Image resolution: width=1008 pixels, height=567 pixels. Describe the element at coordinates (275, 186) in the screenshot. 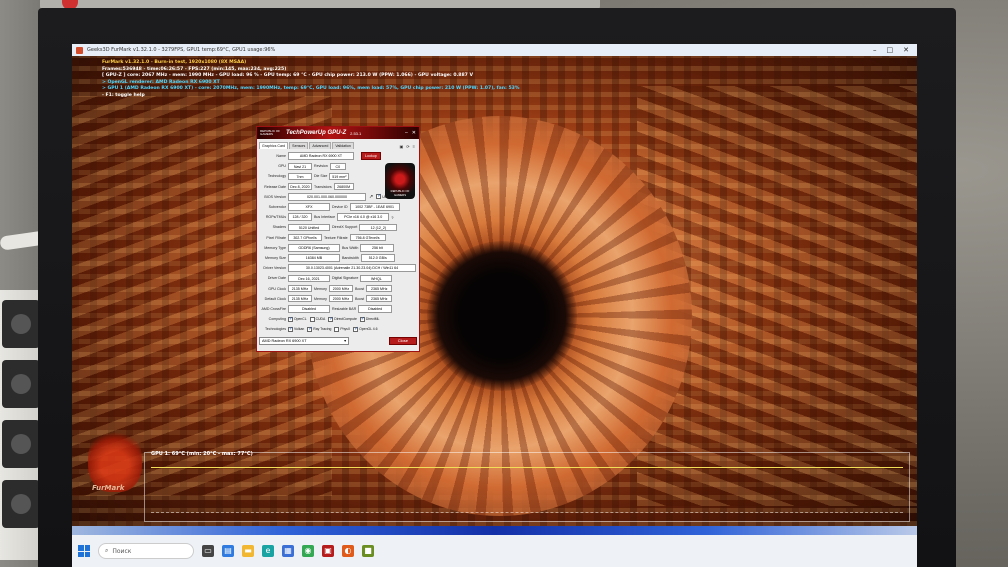

I see `label: Release Date` at that location.